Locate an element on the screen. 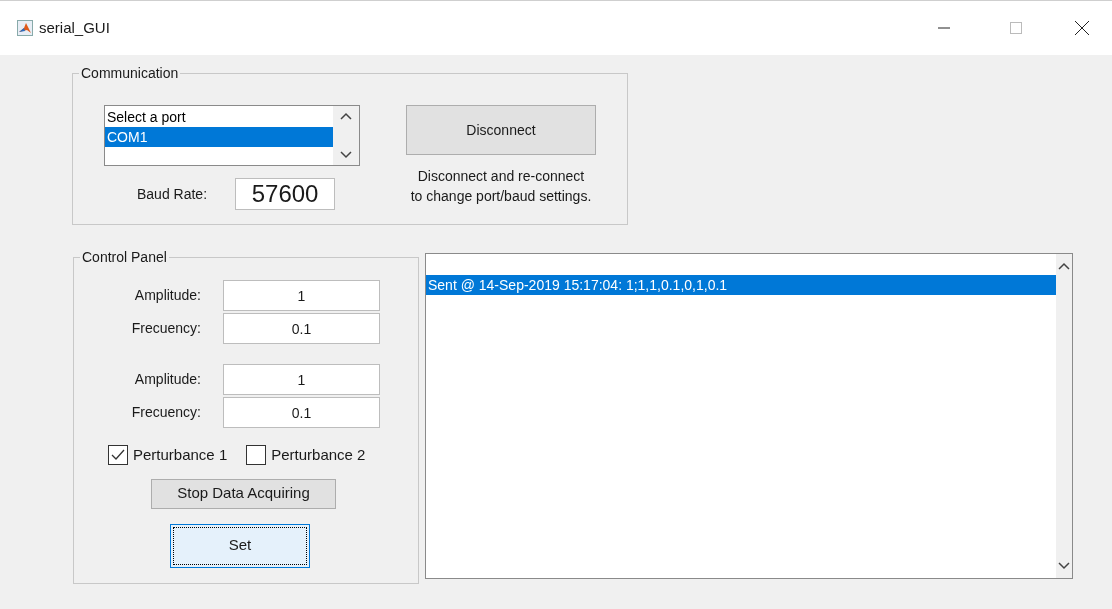  log-entry: Sent @ 14-Sep-2019 15:17:04: 1;1,1,0.1,0,1,0.1 is located at coordinates (741, 285).